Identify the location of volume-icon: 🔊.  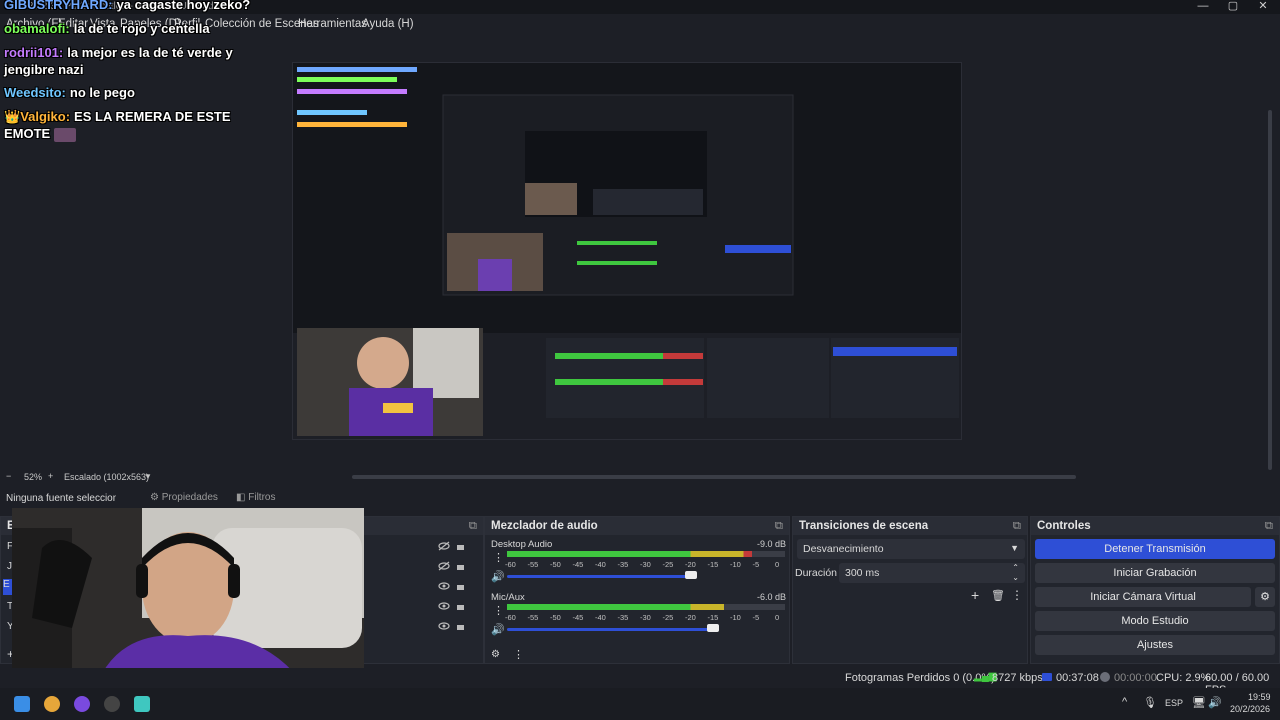
(1215, 702).